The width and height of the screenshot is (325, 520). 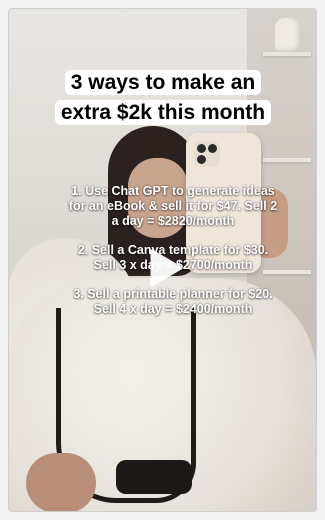 What do you see at coordinates (154, 477) in the screenshot?
I see `sunglasses` at bounding box center [154, 477].